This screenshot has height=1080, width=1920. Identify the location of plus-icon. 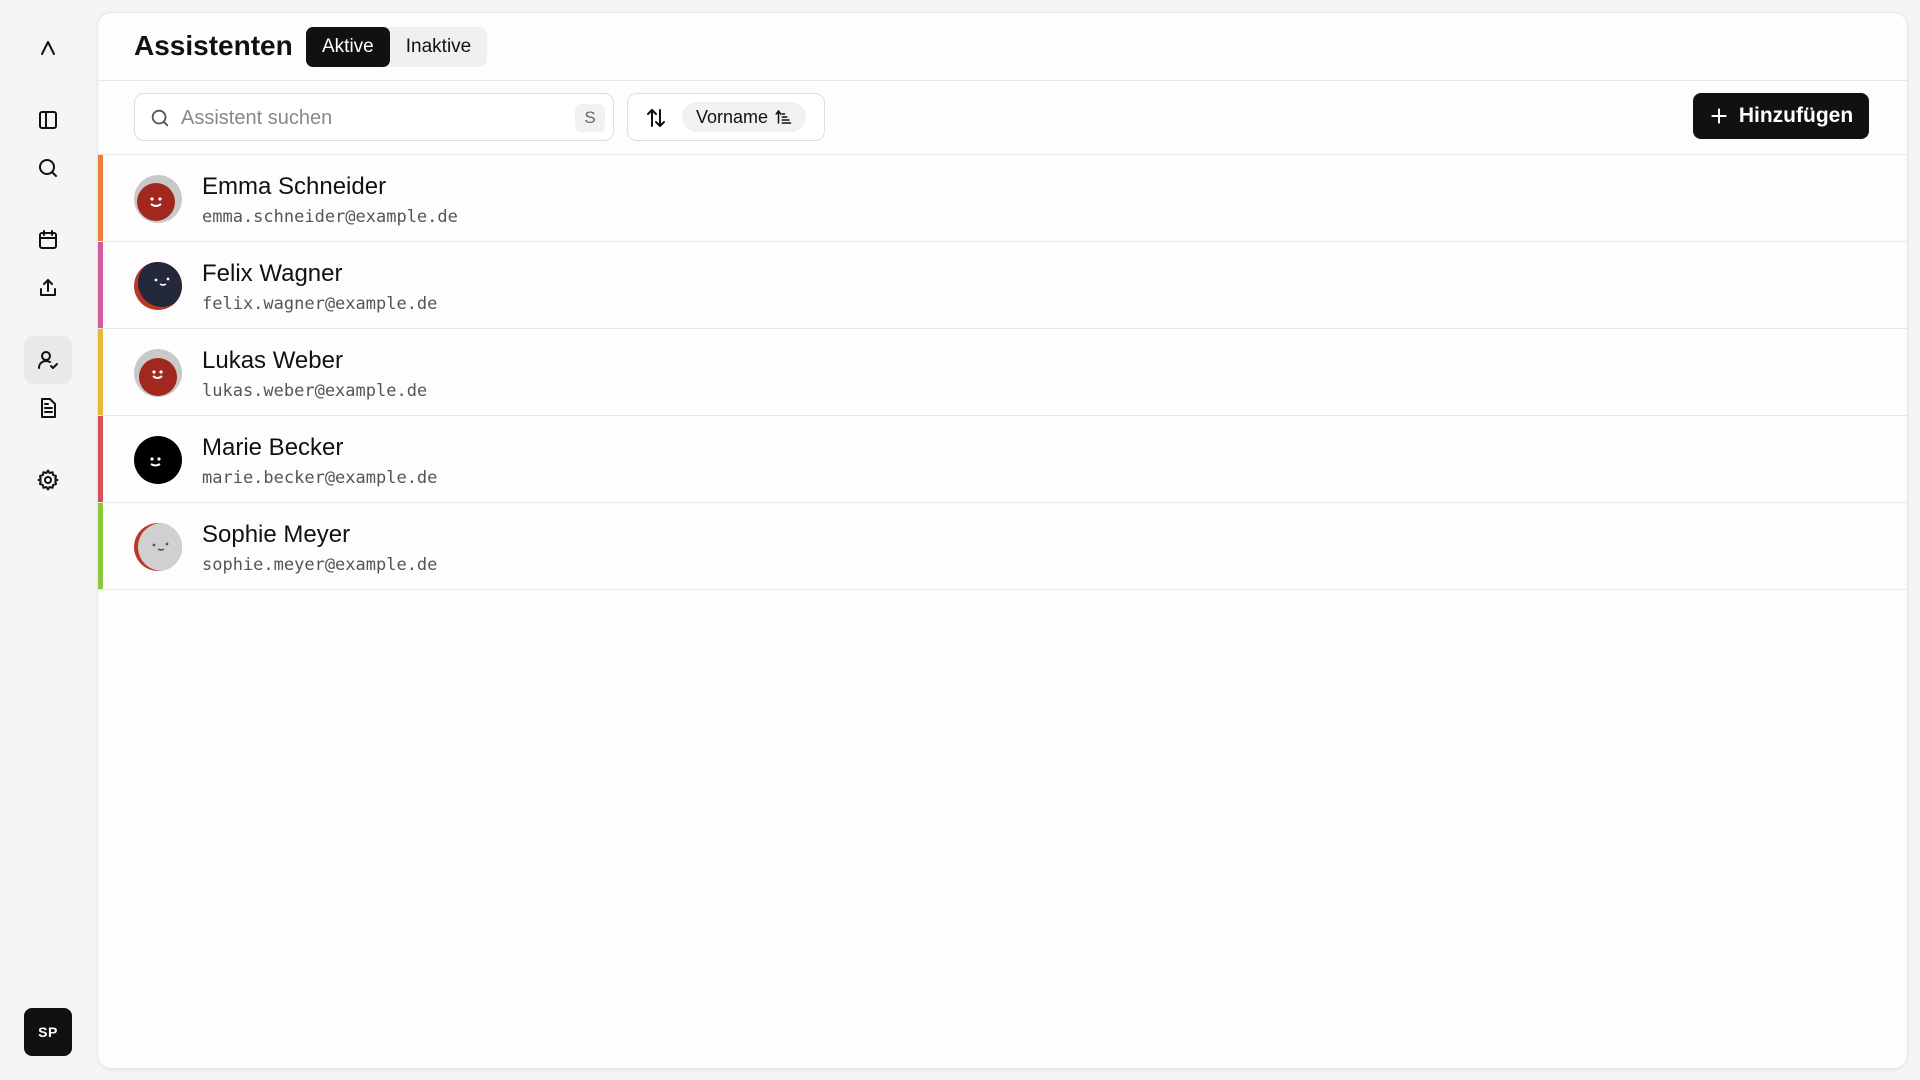
(1719, 116).